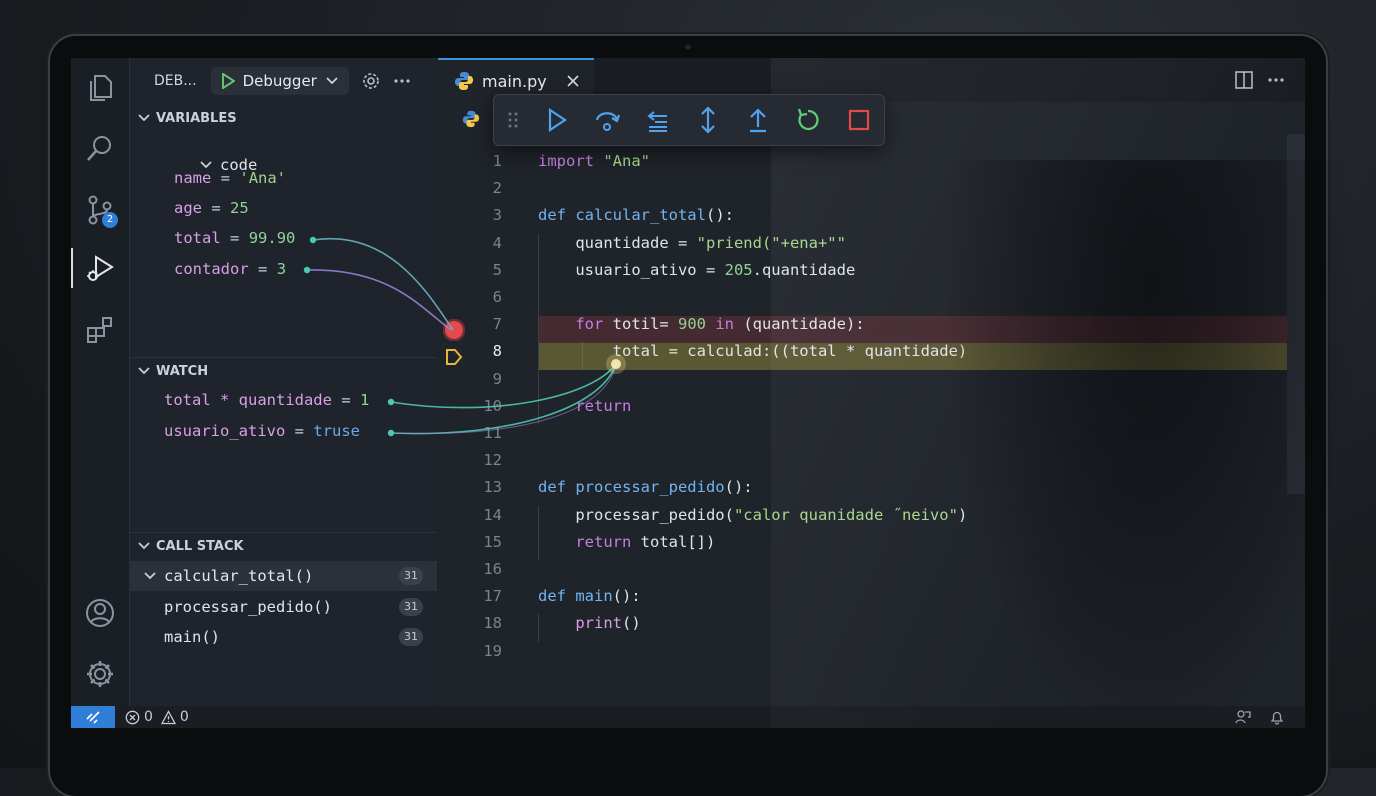 This screenshot has width=1376, height=796. What do you see at coordinates (248, 400) in the screenshot?
I see `watch-expression: total * quantidade` at bounding box center [248, 400].